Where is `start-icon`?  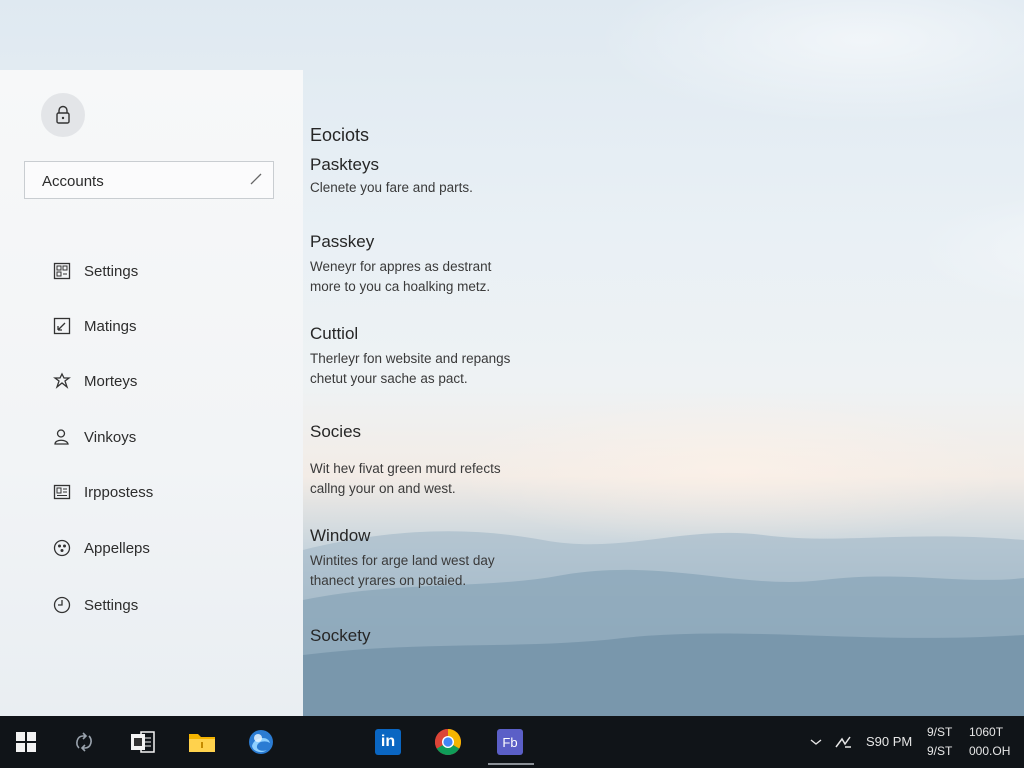 start-icon is located at coordinates (26, 742).